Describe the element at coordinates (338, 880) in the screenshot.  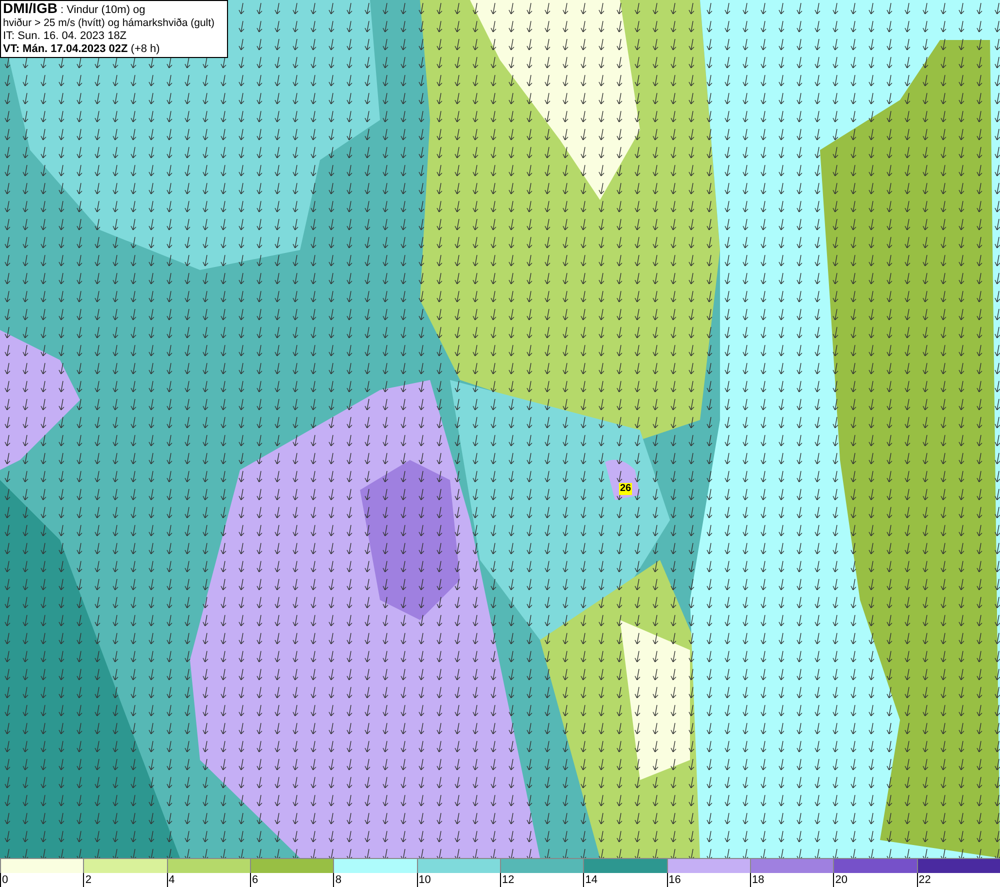
I see `legend-label: 8` at that location.